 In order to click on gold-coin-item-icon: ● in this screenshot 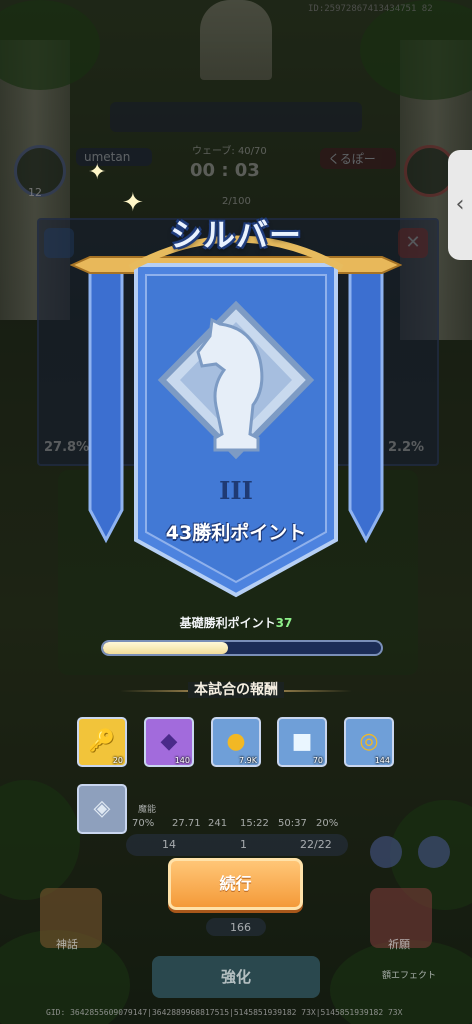, I will do `click(236, 741)`.